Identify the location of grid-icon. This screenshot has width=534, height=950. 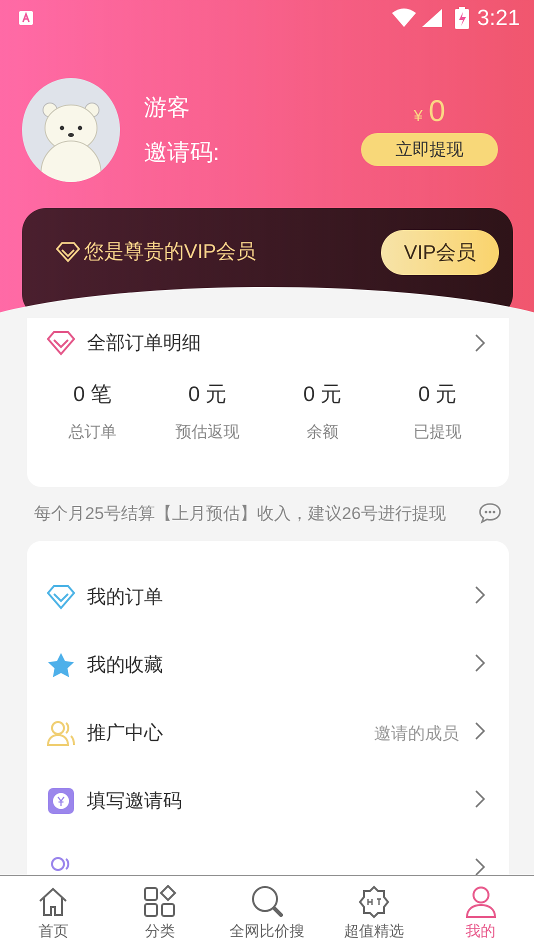
(160, 902).